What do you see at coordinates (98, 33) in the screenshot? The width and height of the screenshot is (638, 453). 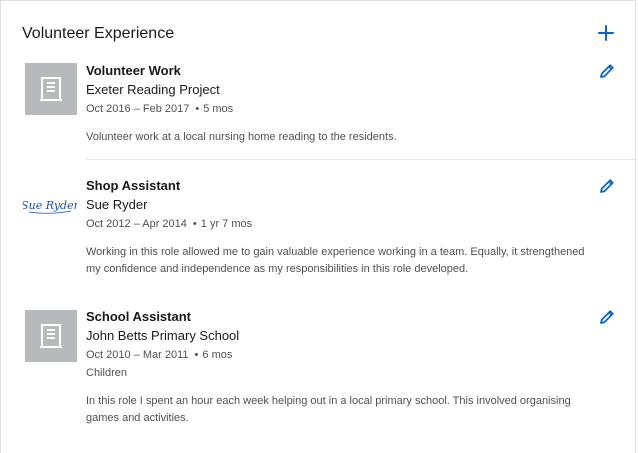 I see `section-title: Volunteer Experience` at bounding box center [98, 33].